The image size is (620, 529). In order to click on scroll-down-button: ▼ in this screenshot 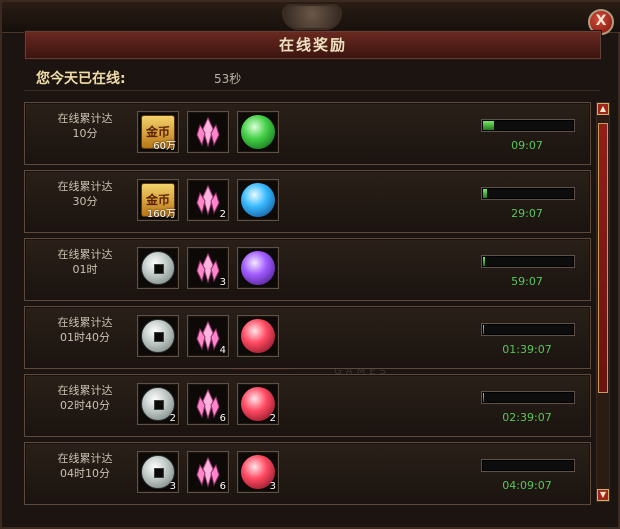, I will do `click(603, 495)`.